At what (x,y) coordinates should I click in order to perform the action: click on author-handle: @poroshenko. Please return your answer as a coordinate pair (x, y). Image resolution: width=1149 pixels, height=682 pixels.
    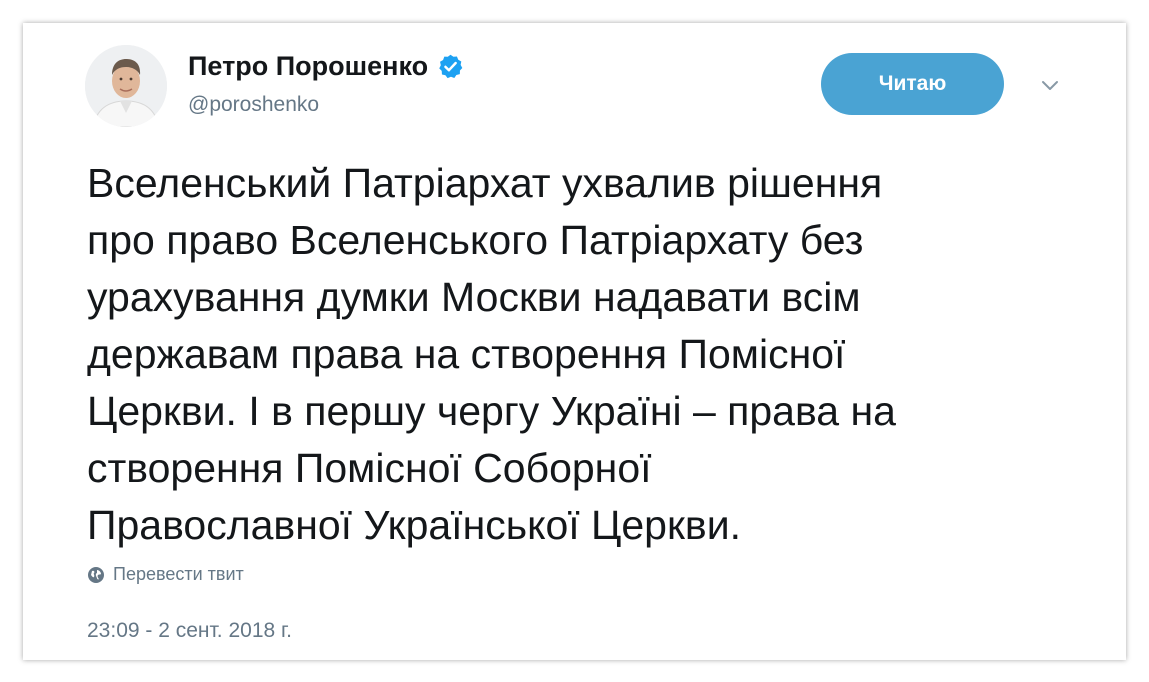
    Looking at the image, I should click on (253, 105).